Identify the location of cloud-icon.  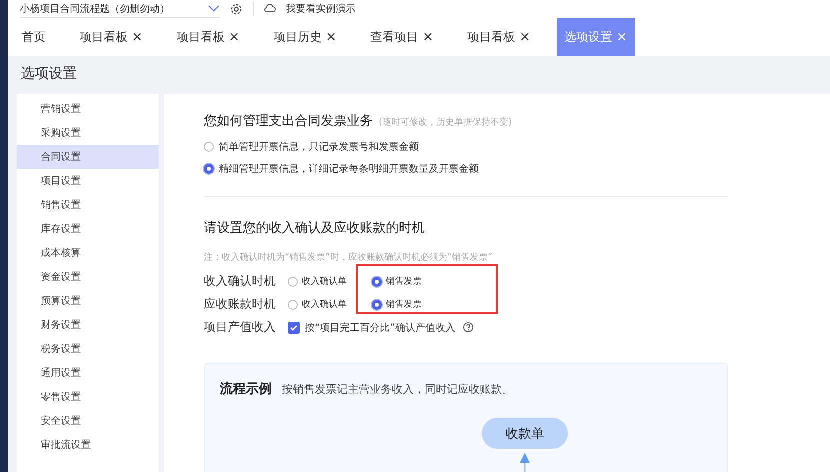
(270, 9).